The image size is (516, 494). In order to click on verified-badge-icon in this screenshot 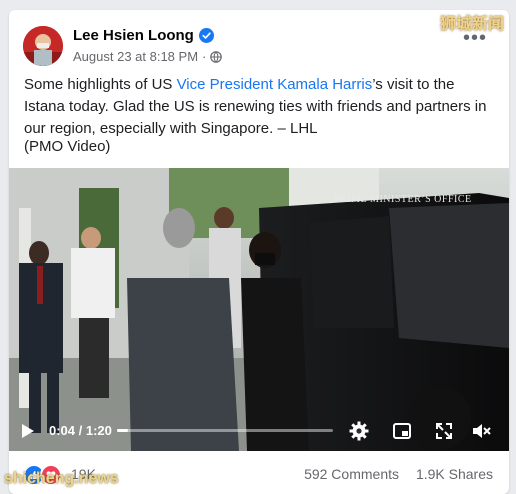, I will do `click(206, 35)`.